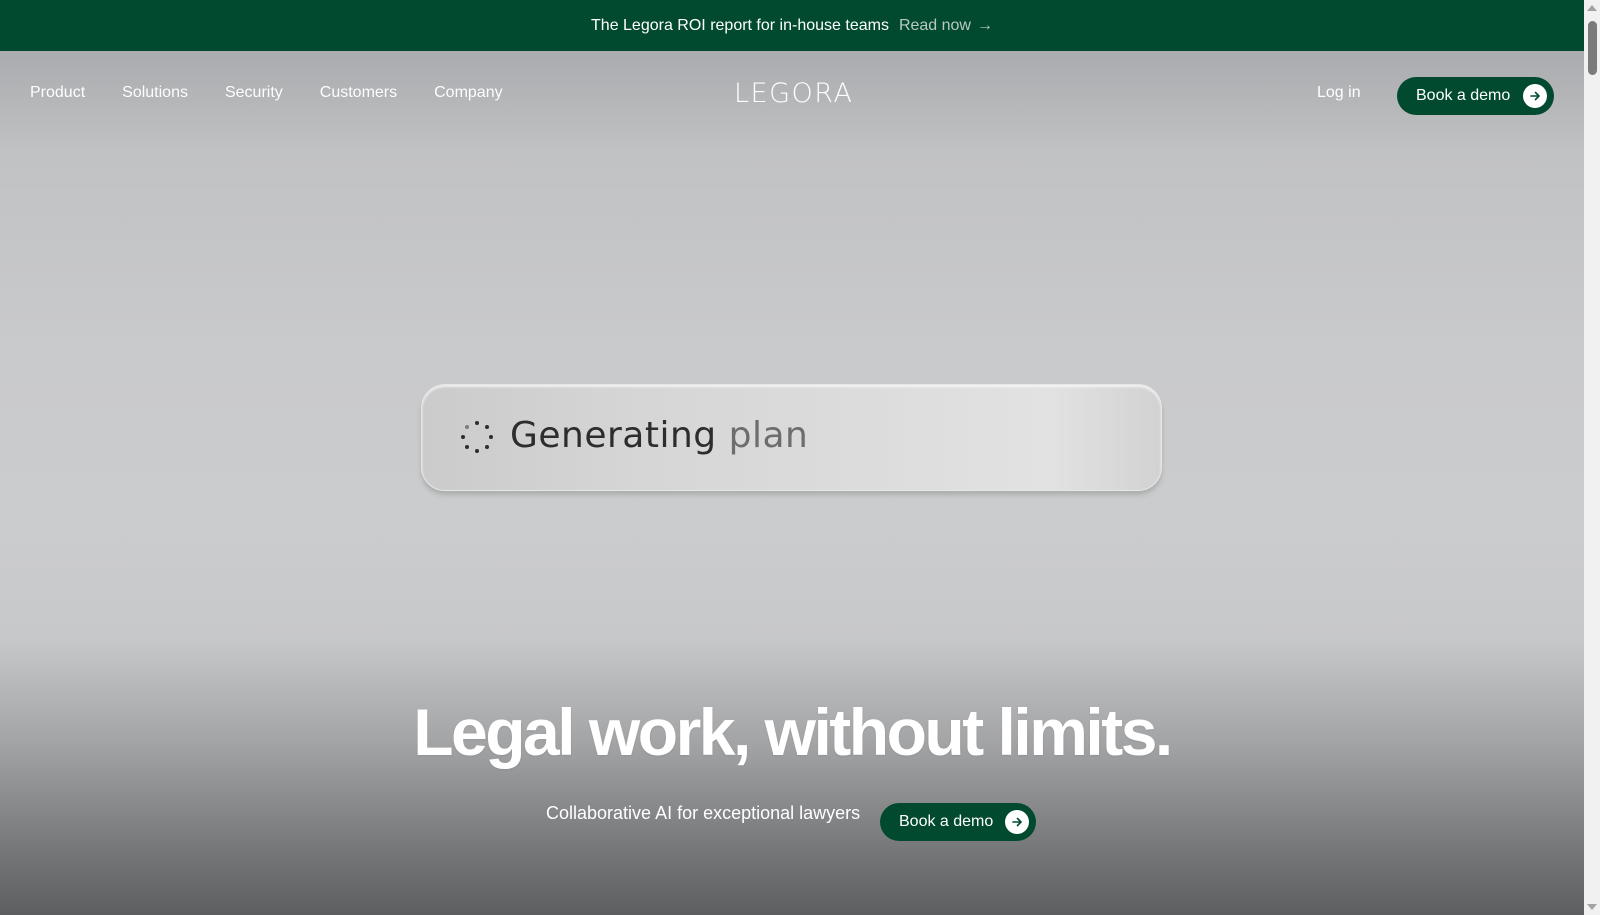 The width and height of the screenshot is (1600, 915). I want to click on book-demo-button-hero: Book a demo, so click(958, 822).